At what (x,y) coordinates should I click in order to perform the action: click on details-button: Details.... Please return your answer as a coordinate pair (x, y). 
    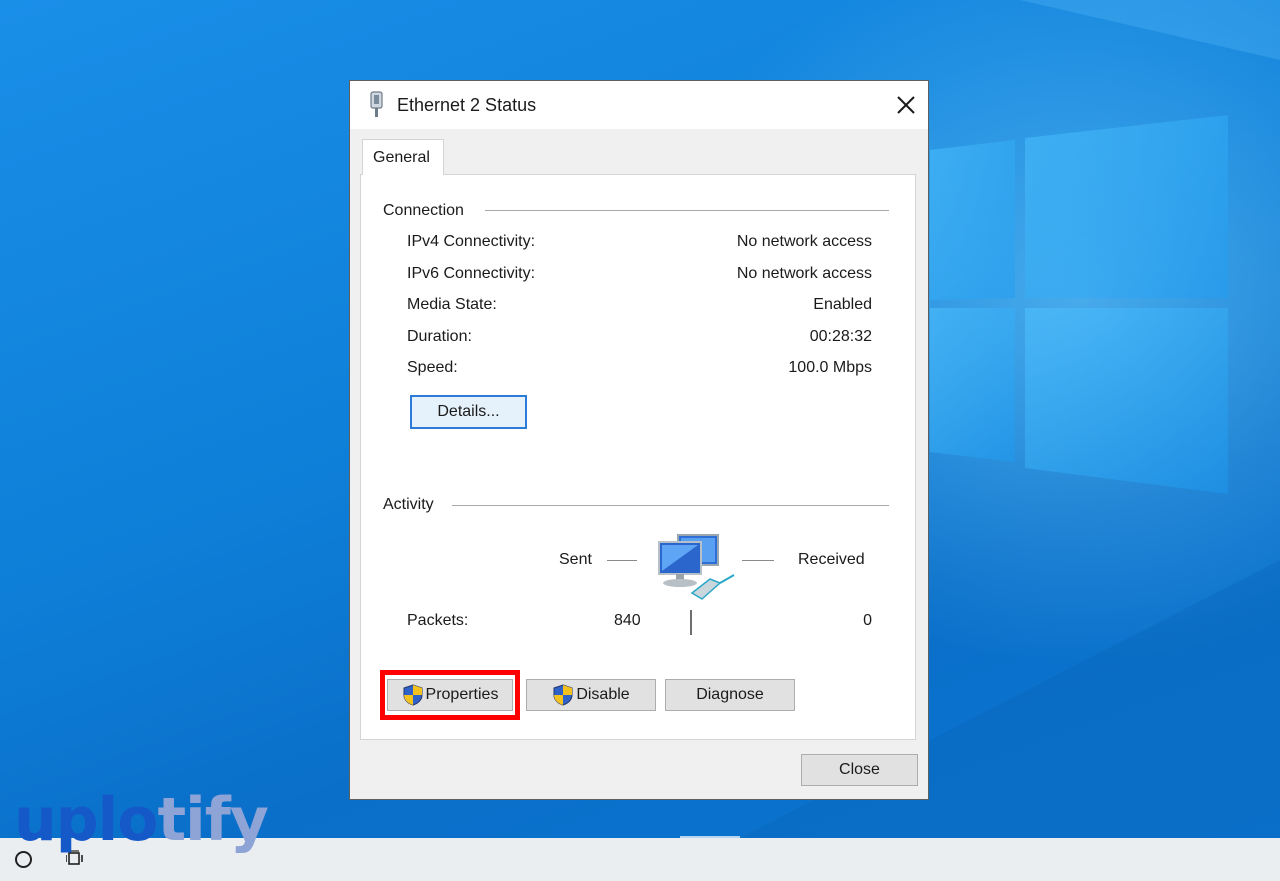
    Looking at the image, I should click on (468, 412).